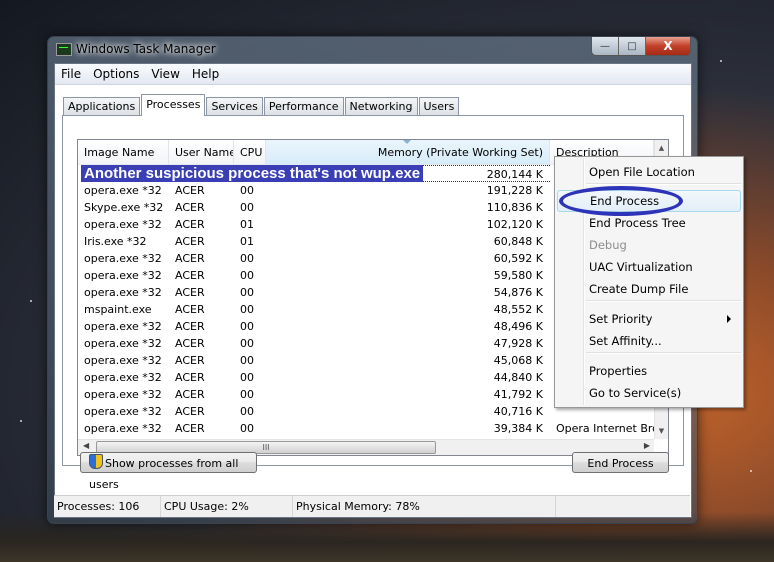  What do you see at coordinates (514, 207) in the screenshot?
I see `cell-memory: 110,836 K` at bounding box center [514, 207].